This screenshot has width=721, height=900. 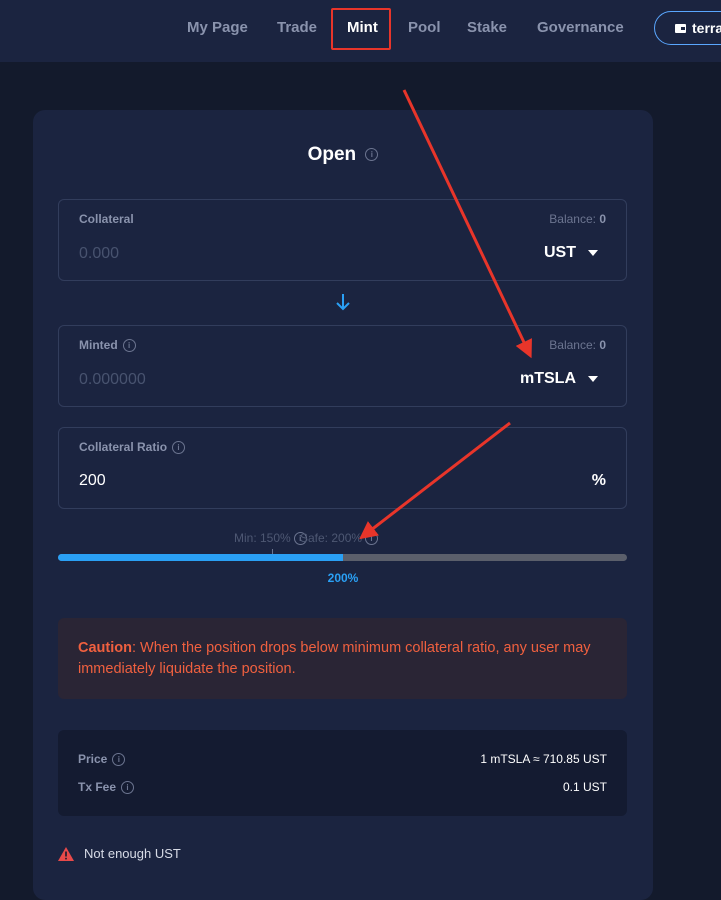 What do you see at coordinates (543, 759) in the screenshot?
I see `price-value: 1 mTSLA ≈ 710.85 UST` at bounding box center [543, 759].